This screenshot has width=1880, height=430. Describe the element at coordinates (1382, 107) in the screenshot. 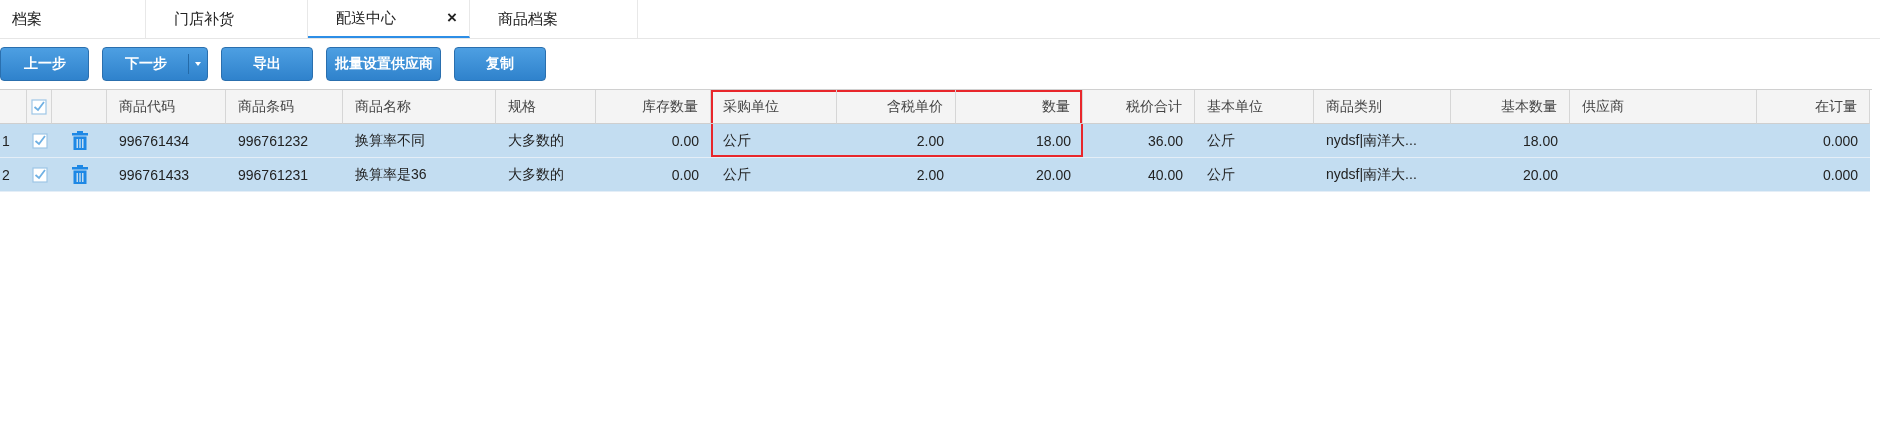

I see `column-header: 商品类别` at that location.